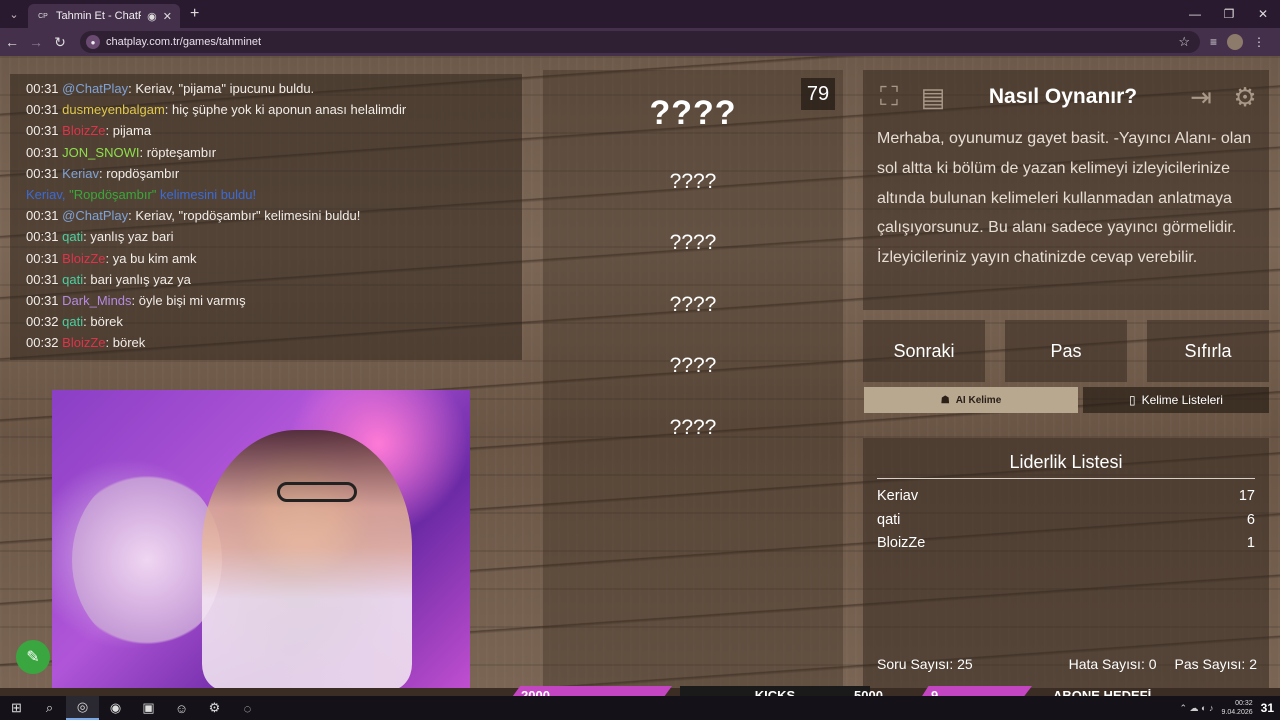 The width and height of the screenshot is (1280, 720). What do you see at coordinates (194, 14) in the screenshot?
I see `new-tab-button: +` at bounding box center [194, 14].